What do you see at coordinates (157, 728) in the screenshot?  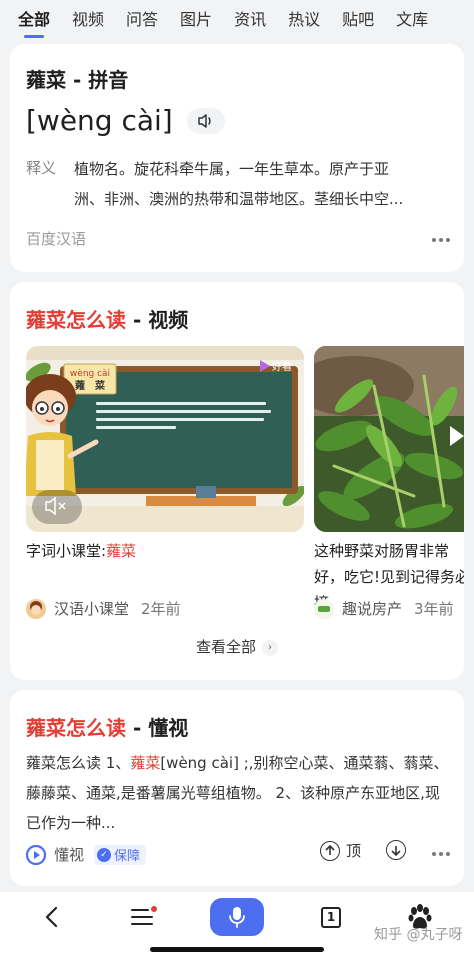 I see `title-suffix: - 懂视` at bounding box center [157, 728].